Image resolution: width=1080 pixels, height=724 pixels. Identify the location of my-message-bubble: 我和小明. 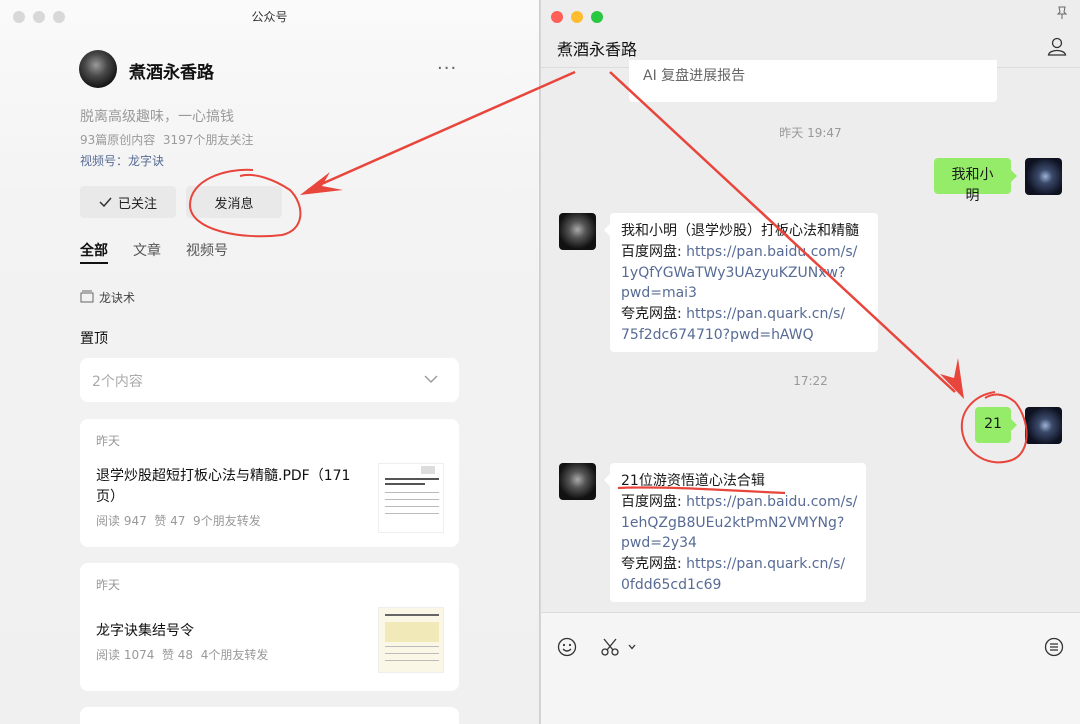
(972, 181).